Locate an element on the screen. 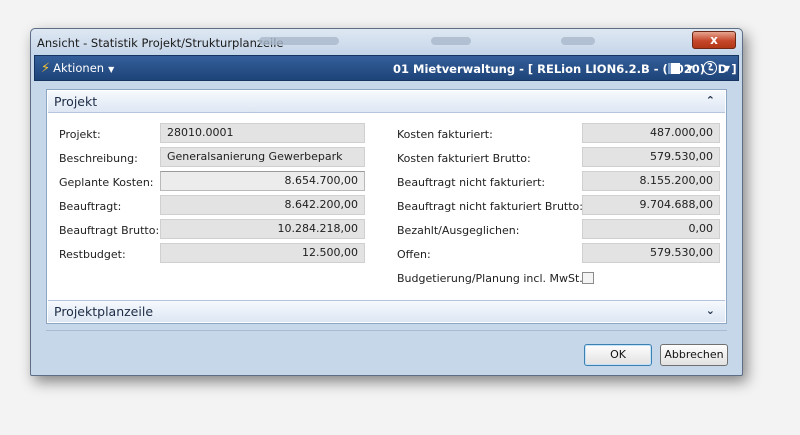 This screenshot has width=800, height=435. field-beauftragt-nicht-fakturiert-brutto: 9.704.688,00 is located at coordinates (651, 205).